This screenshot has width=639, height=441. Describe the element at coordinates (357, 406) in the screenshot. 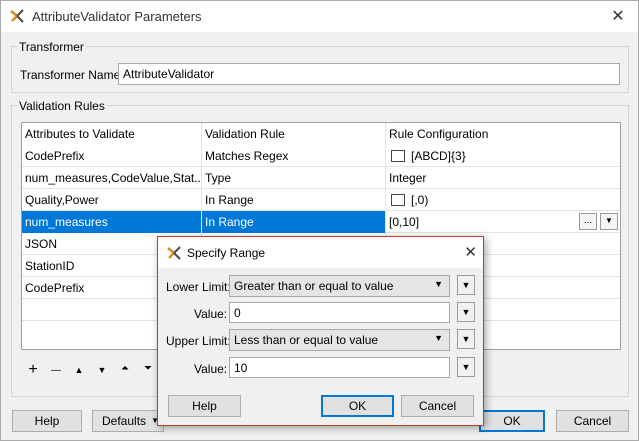

I see `dialog-ok-button: OK` at that location.